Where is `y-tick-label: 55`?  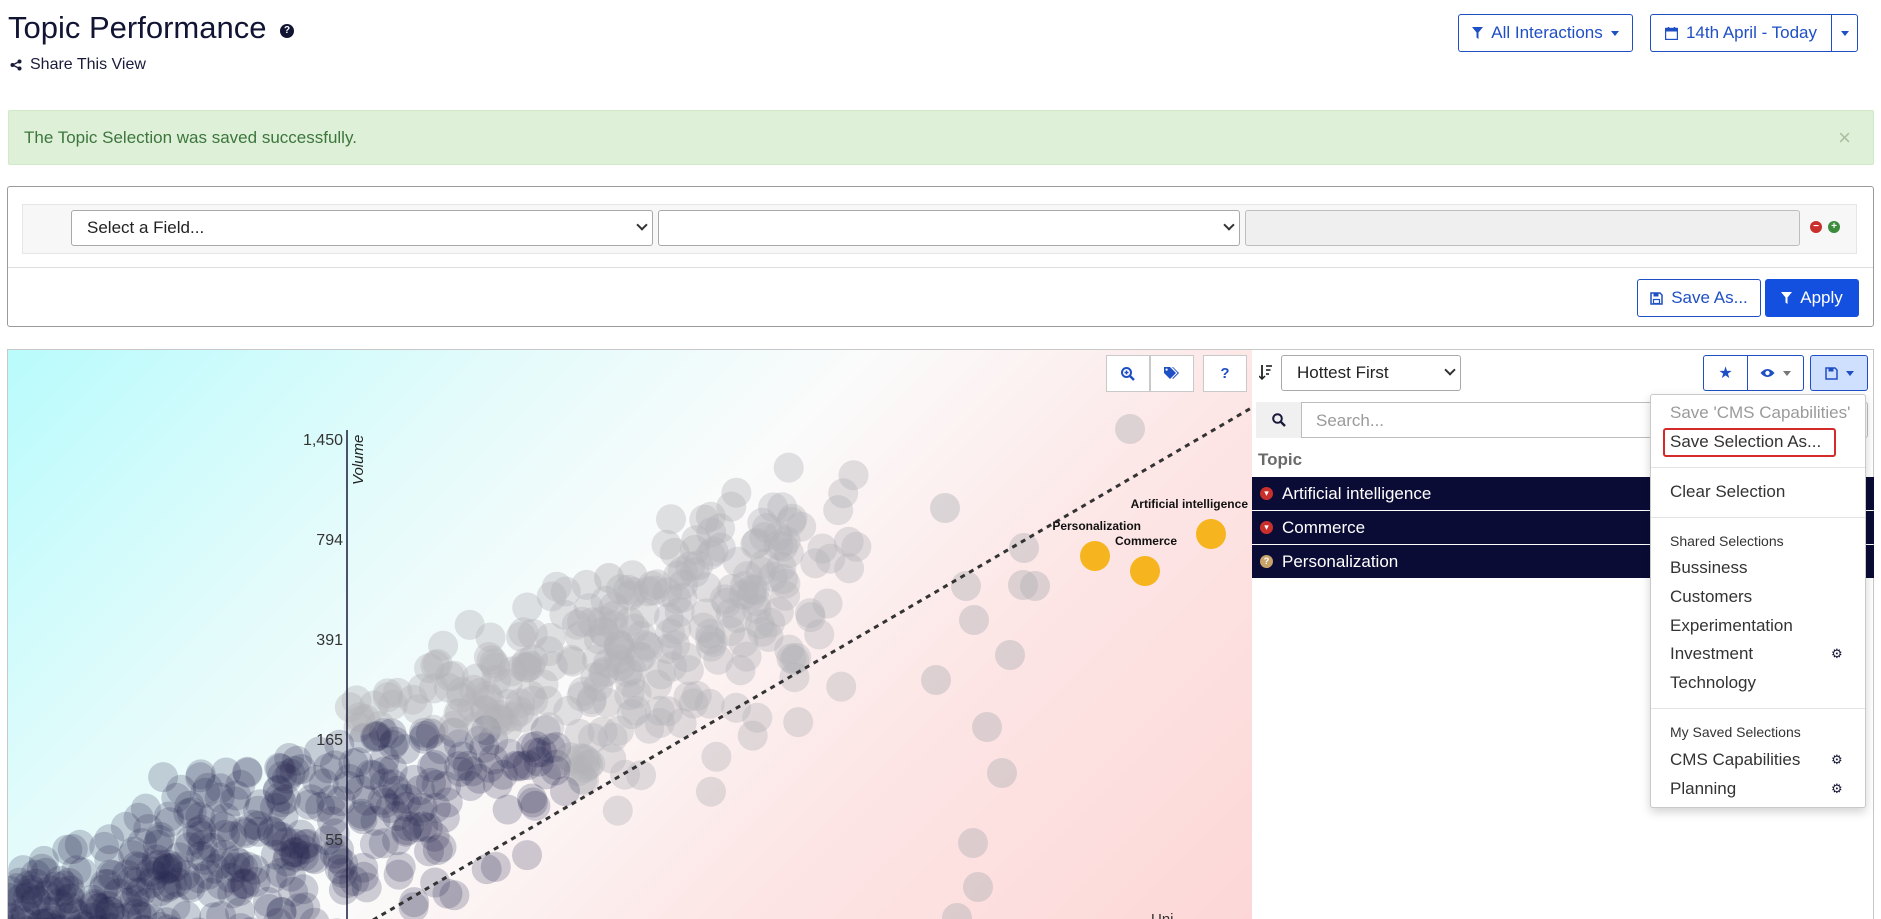
y-tick-label: 55 is located at coordinates (334, 840).